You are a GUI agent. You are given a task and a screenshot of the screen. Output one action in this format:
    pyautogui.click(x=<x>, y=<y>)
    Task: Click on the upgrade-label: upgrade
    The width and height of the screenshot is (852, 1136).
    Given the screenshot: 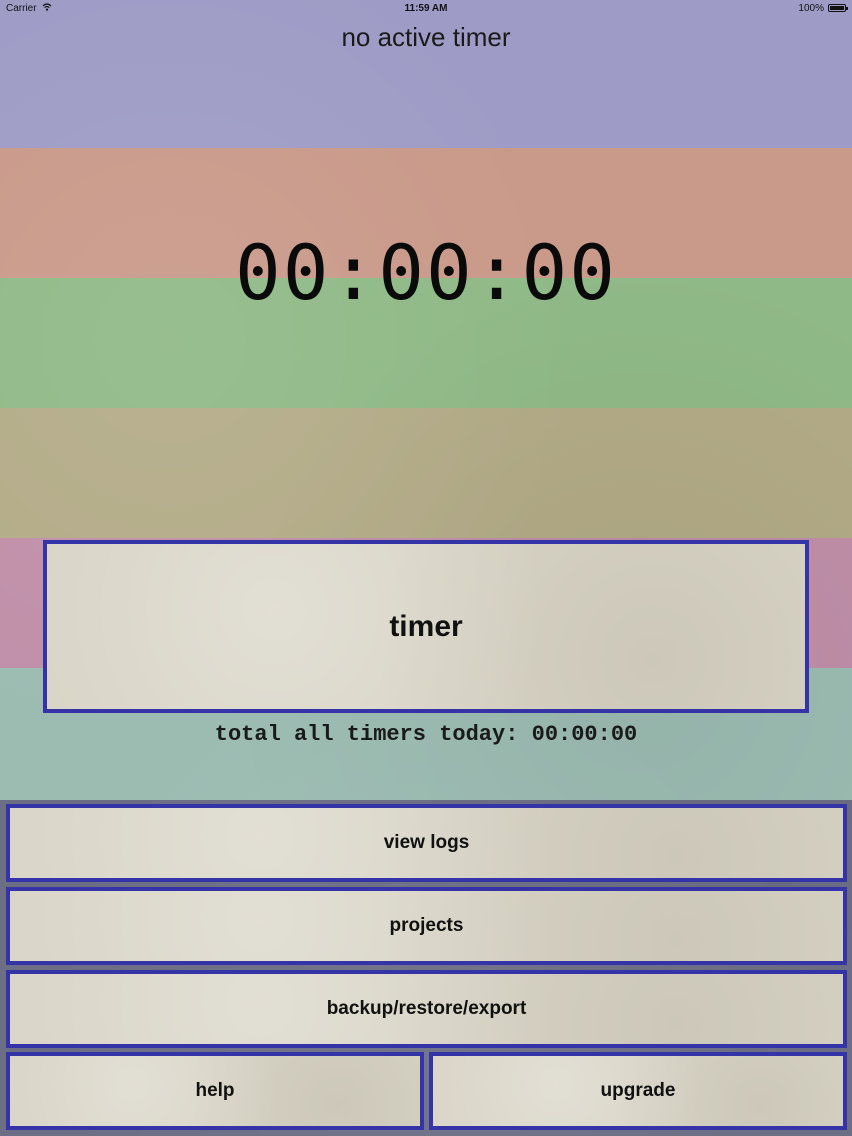 What is the action you would take?
    pyautogui.click(x=638, y=1090)
    